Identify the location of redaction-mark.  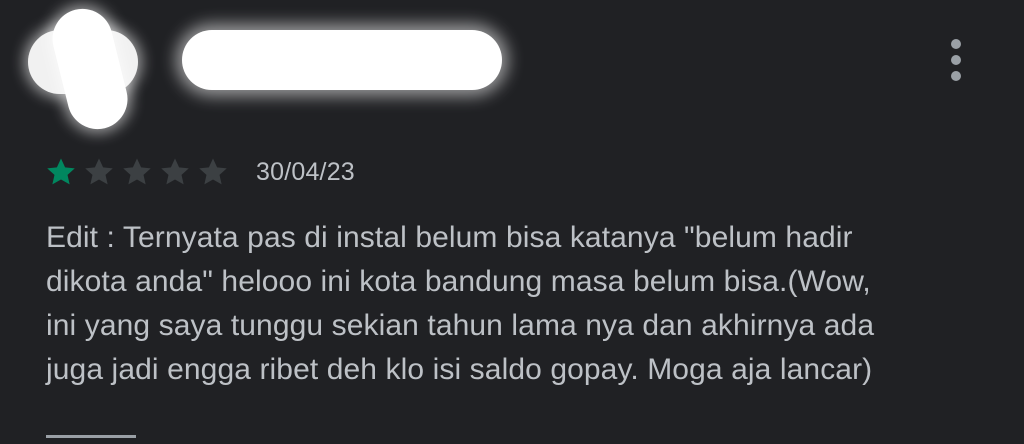
(90, 69).